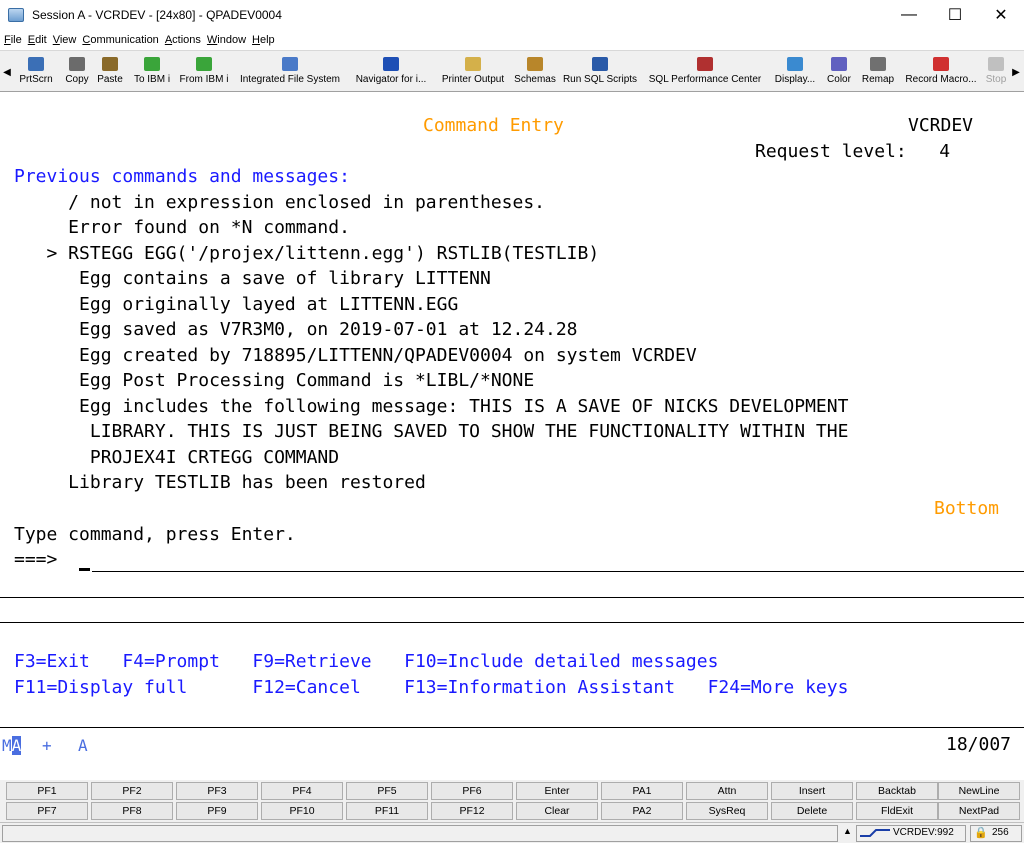 The height and width of the screenshot is (843, 1024). What do you see at coordinates (472, 811) in the screenshot?
I see `key-pf12: PF12` at bounding box center [472, 811].